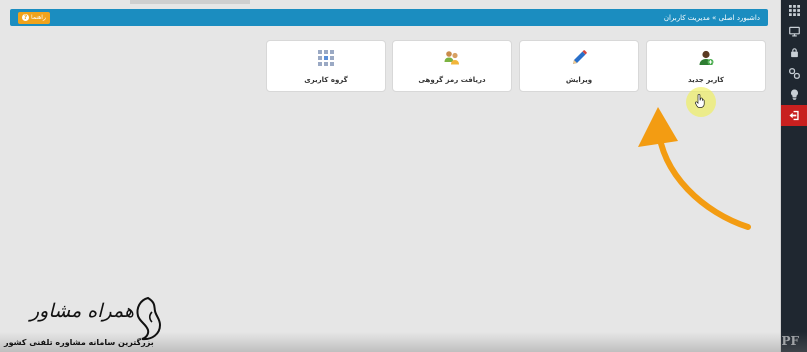 The image size is (807, 352). What do you see at coordinates (706, 79) in the screenshot?
I see `tile-label: کاربر جدید` at bounding box center [706, 79].